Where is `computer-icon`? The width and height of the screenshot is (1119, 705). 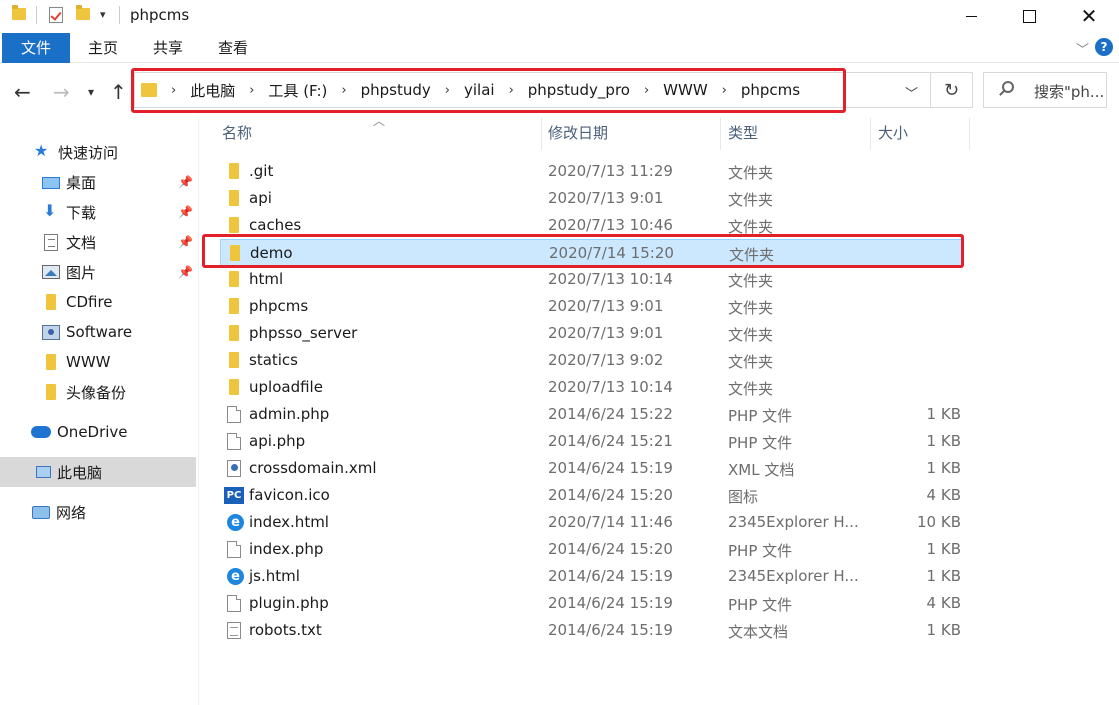 computer-icon is located at coordinates (43, 472).